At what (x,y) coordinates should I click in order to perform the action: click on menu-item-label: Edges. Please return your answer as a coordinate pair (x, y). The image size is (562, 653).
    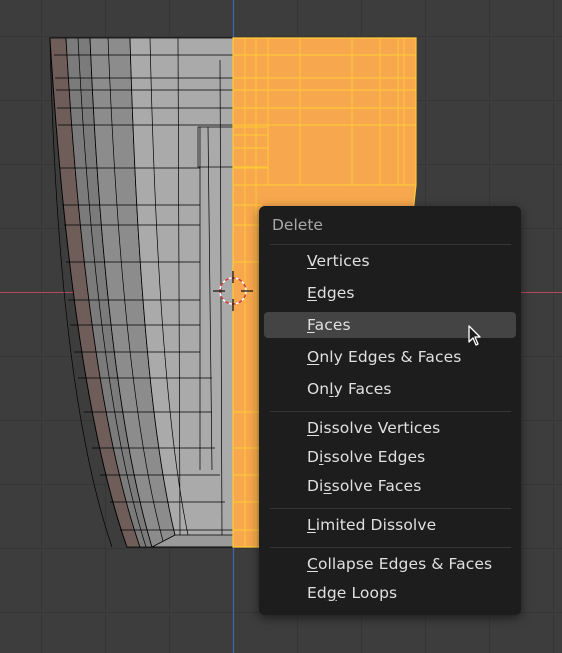
    Looking at the image, I should click on (331, 293).